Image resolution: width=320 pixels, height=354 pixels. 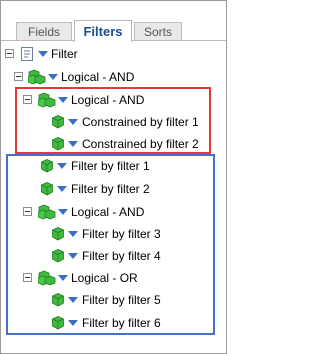 I want to click on tree-leaf-filter-6: Filter by filter 6, so click(x=113, y=323).